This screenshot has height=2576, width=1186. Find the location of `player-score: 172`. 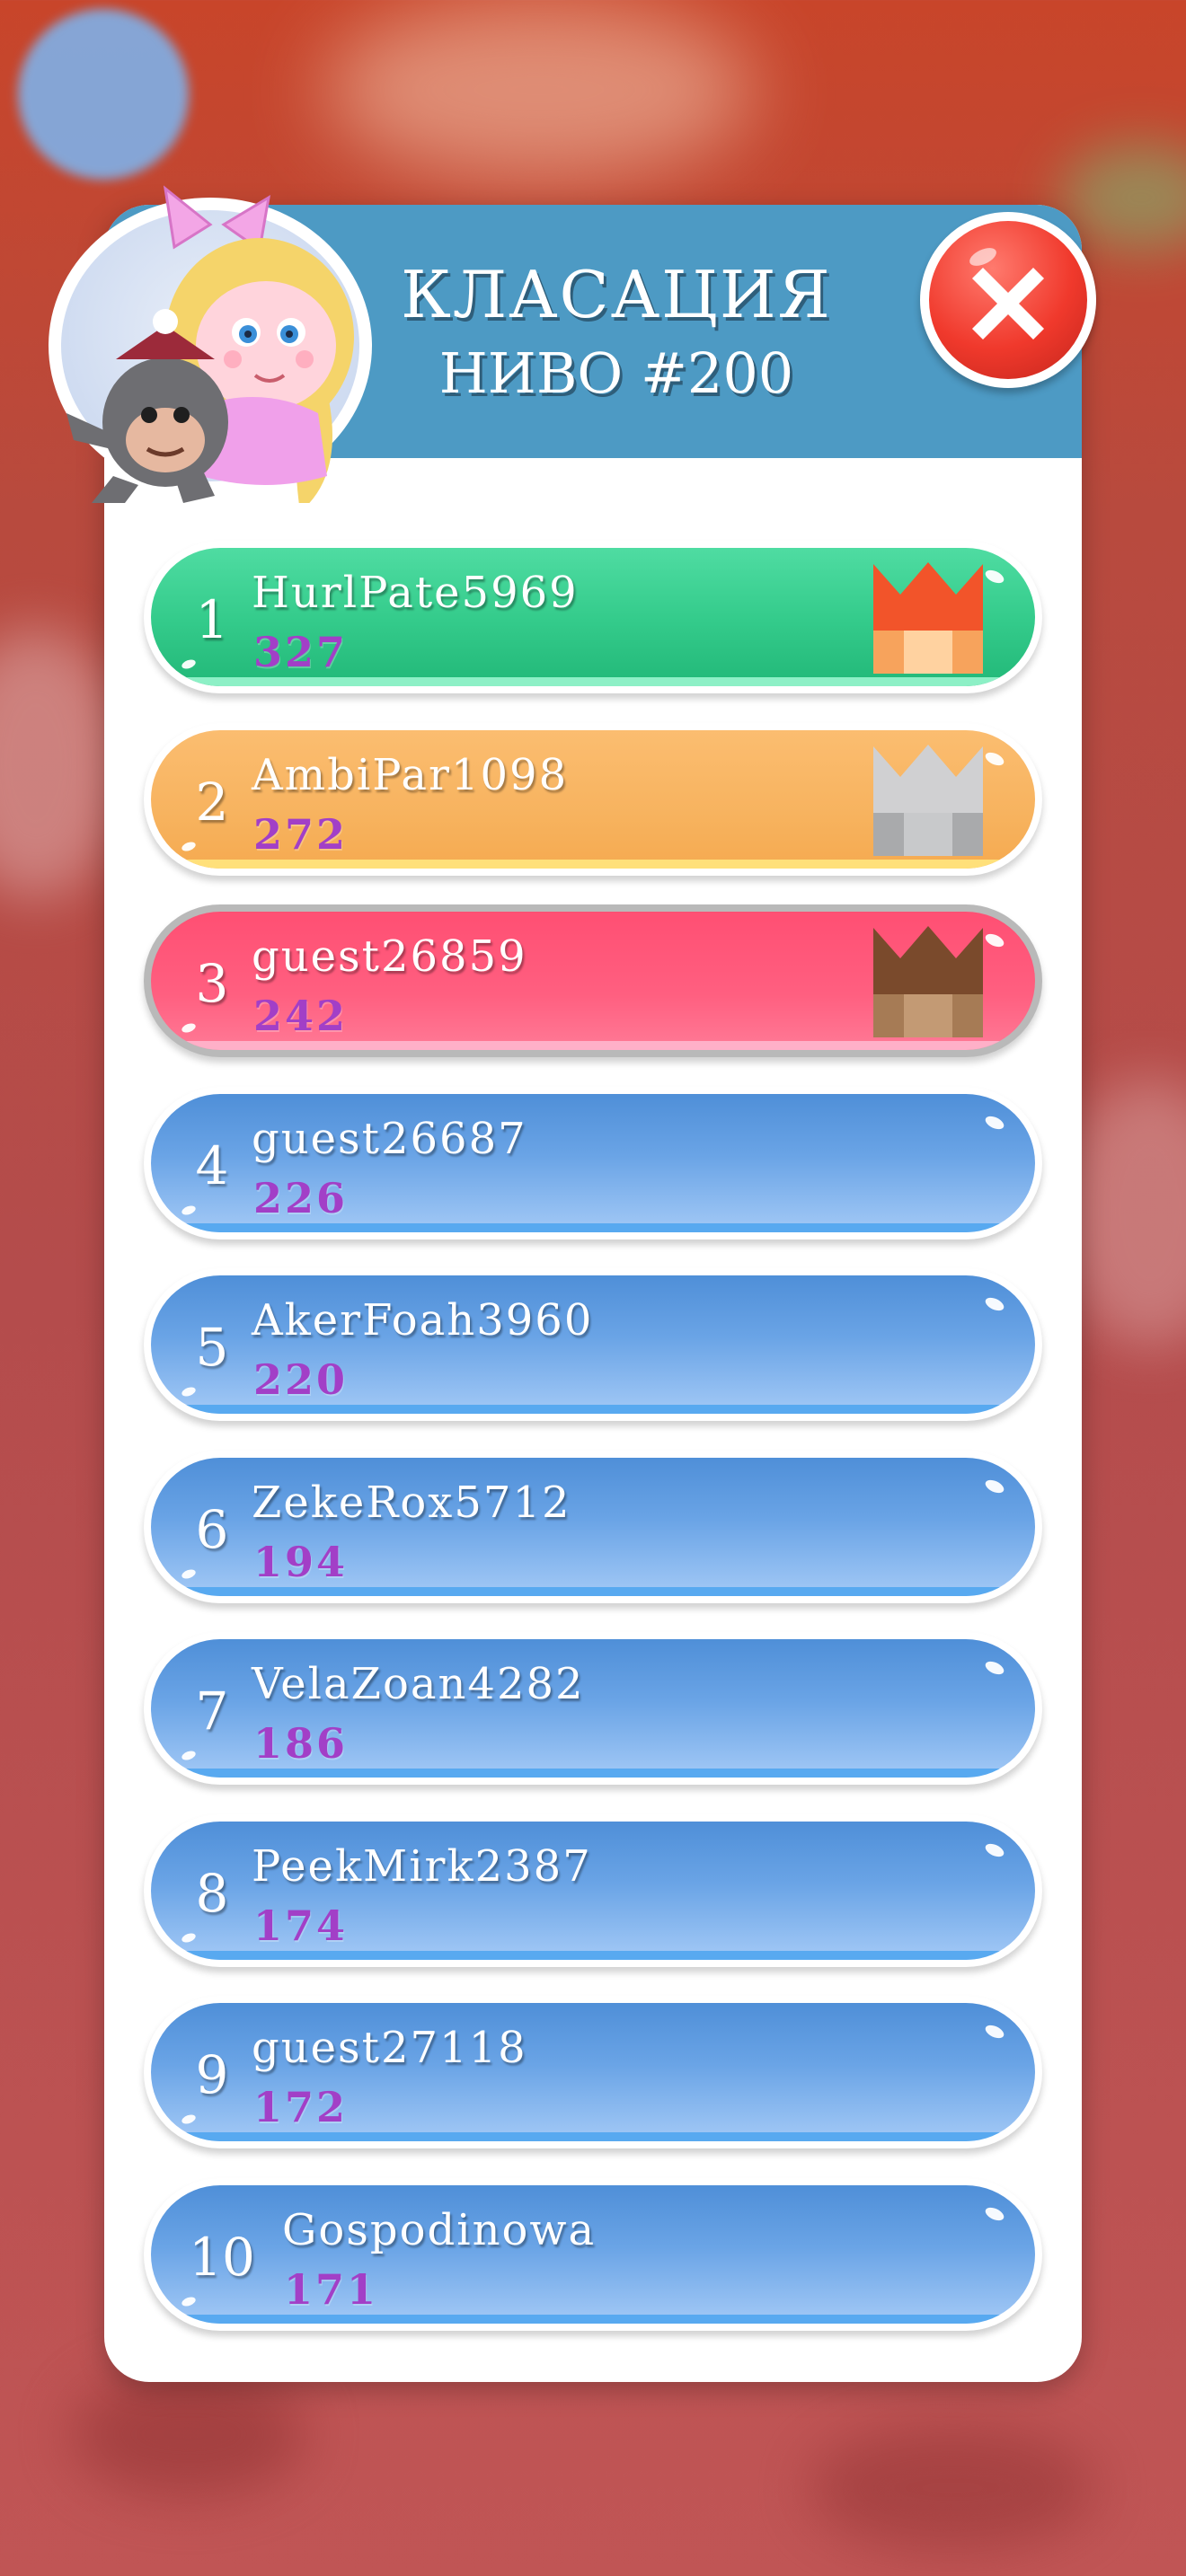

player-score: 172 is located at coordinates (301, 2107).